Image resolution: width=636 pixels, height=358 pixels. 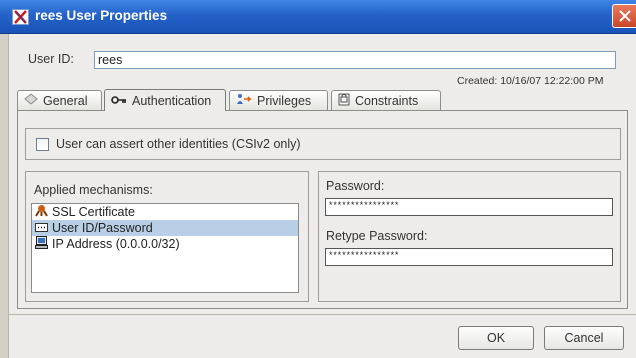 I want to click on cancel-button: Cancel, so click(x=584, y=338).